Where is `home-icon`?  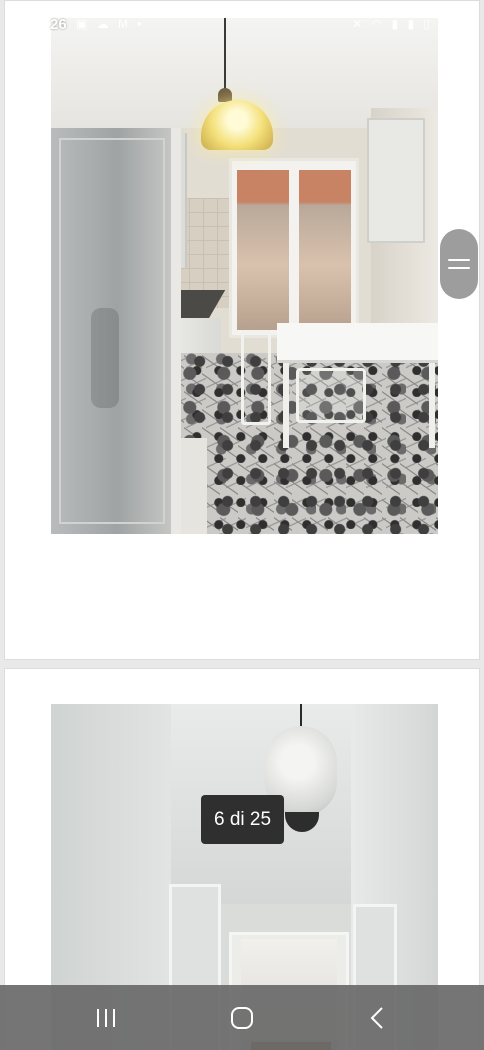 home-icon is located at coordinates (242, 1018).